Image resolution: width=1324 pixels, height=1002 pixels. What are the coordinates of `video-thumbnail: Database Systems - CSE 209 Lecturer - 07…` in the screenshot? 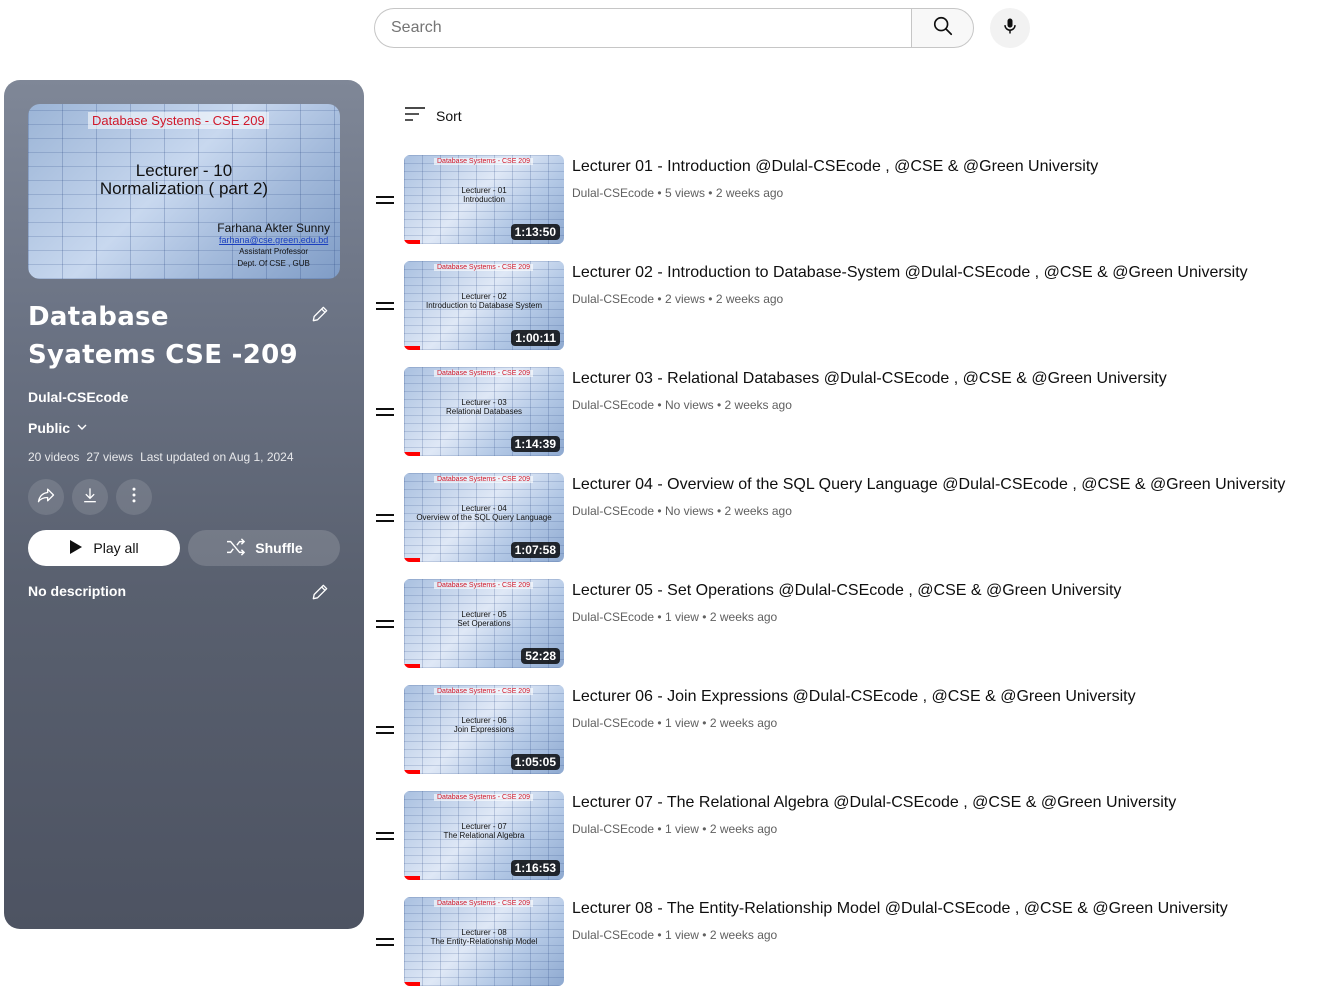 It's located at (484, 835).